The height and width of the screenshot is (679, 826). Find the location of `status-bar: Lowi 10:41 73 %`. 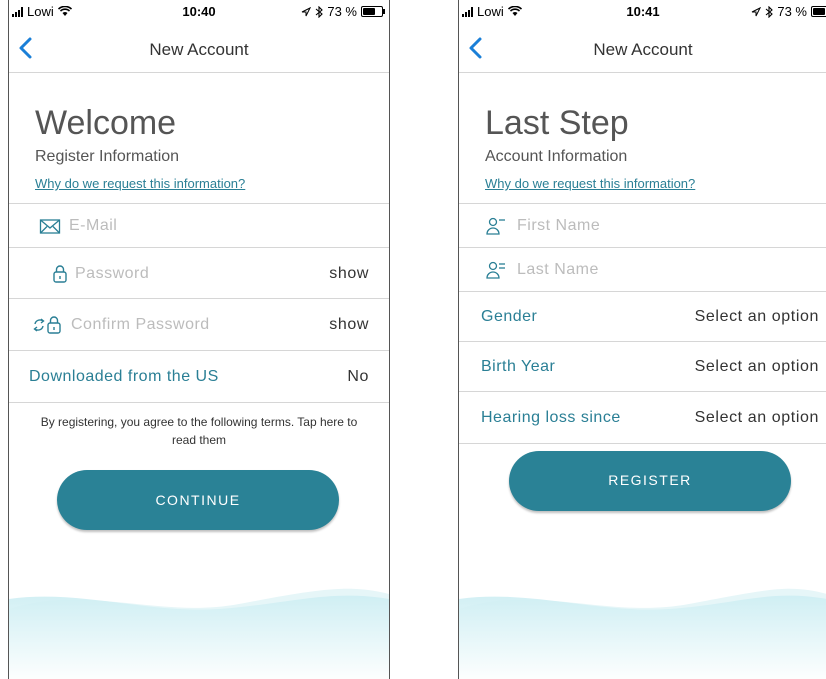

status-bar: Lowi 10:41 73 % is located at coordinates (642, 12).